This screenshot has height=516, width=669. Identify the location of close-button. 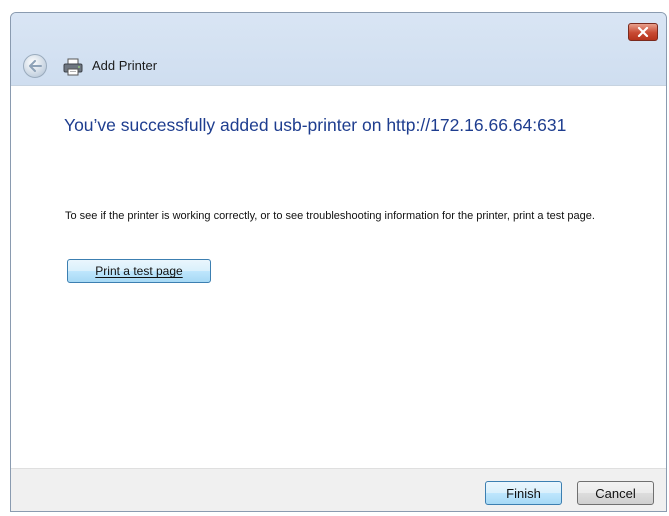
(643, 32).